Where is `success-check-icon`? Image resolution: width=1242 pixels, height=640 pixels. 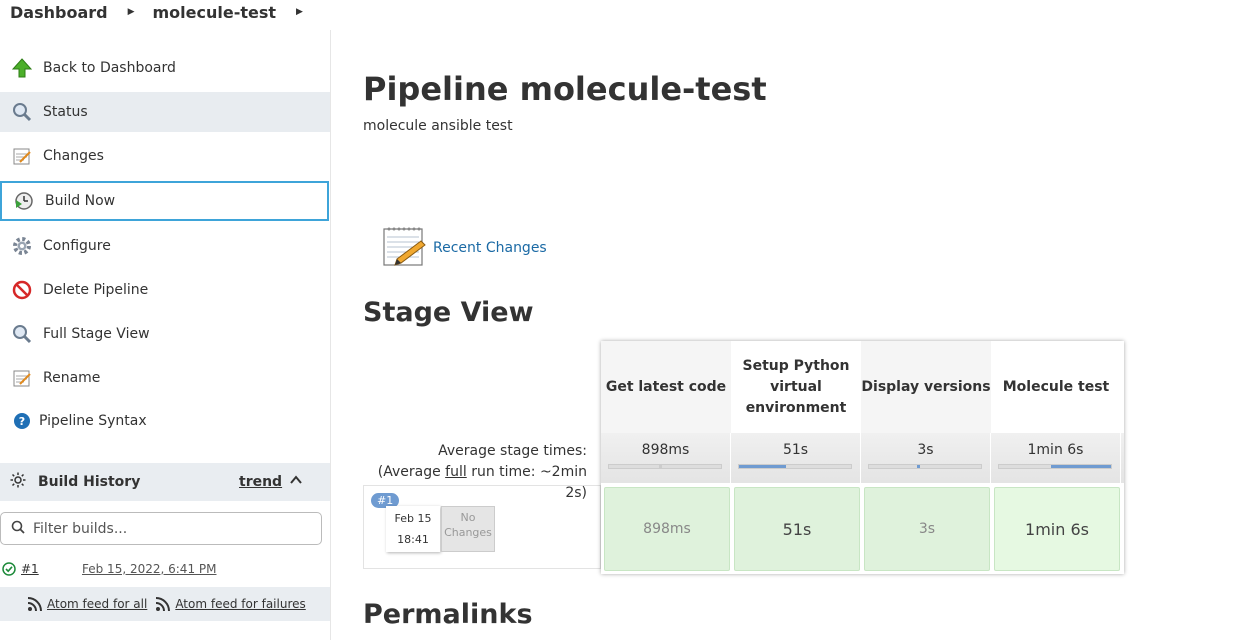
success-check-icon is located at coordinates (9, 568).